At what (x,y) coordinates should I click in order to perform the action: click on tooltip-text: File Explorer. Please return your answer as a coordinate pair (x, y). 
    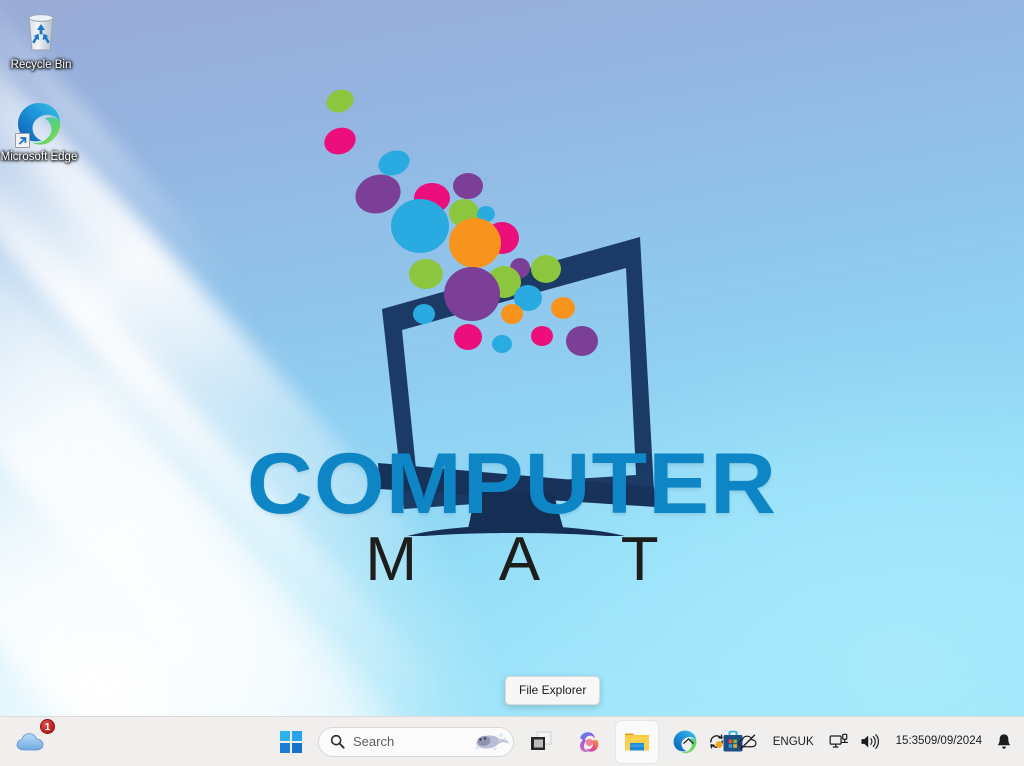
    Looking at the image, I should click on (553, 690).